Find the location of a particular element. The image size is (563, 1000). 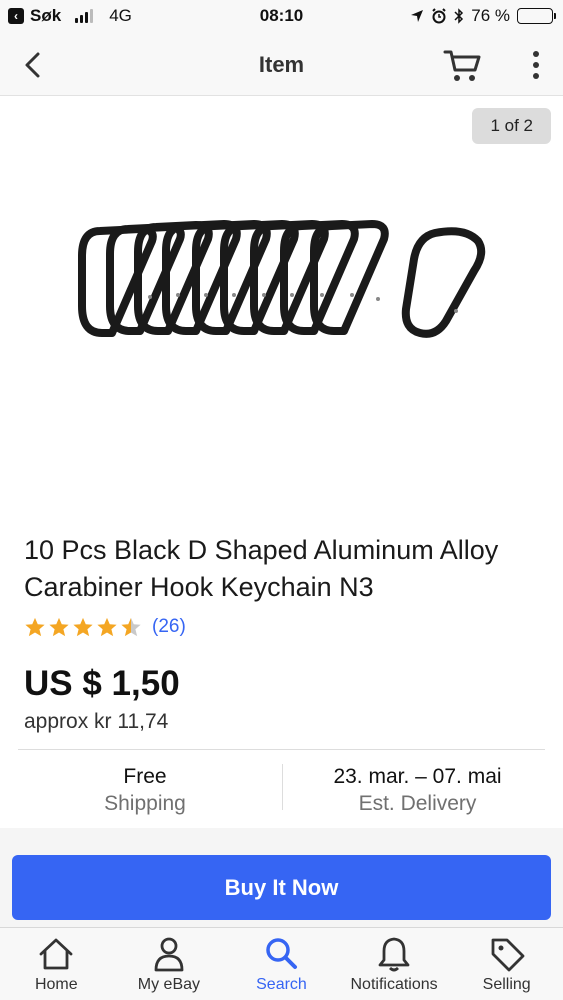

cart-icon is located at coordinates (463, 65).